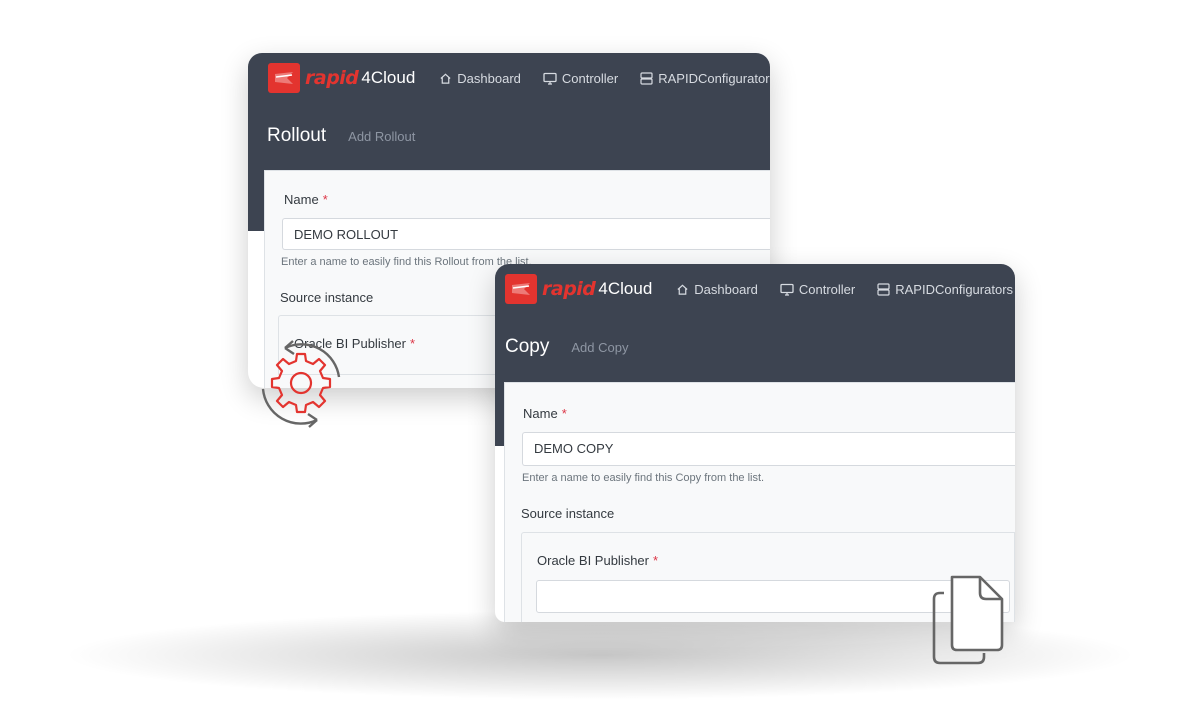 The height and width of the screenshot is (720, 1200). What do you see at coordinates (301, 384) in the screenshot?
I see `gear-sync-icon` at bounding box center [301, 384].